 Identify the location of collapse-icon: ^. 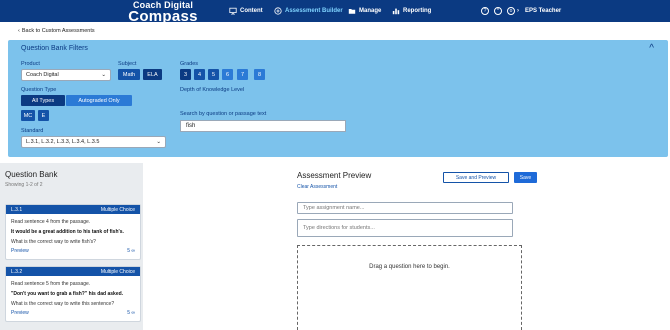
(651, 48).